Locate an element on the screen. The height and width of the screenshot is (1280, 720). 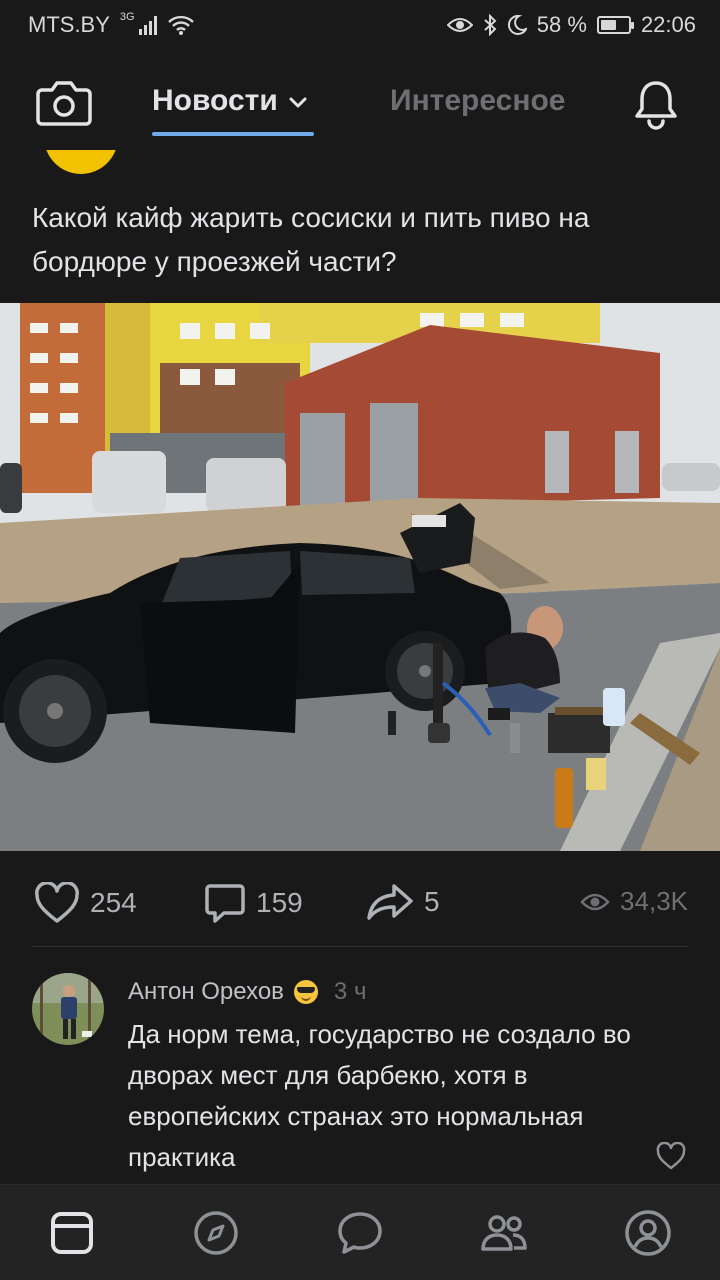
profile-icon is located at coordinates (648, 1233).